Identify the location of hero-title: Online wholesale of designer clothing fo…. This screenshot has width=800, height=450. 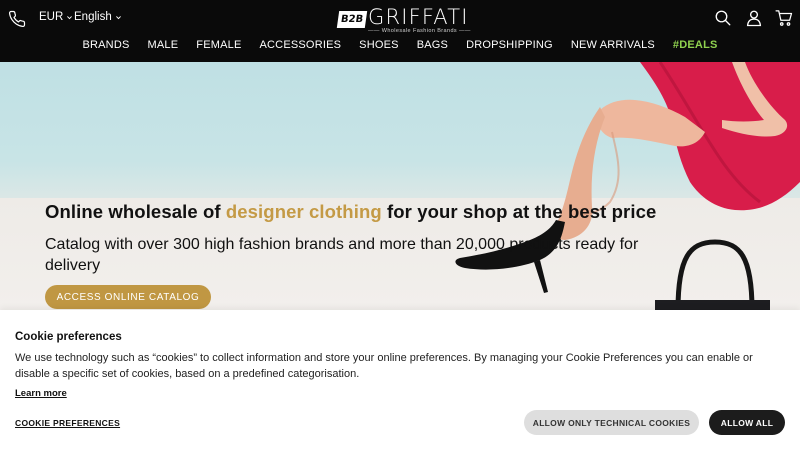
(351, 211).